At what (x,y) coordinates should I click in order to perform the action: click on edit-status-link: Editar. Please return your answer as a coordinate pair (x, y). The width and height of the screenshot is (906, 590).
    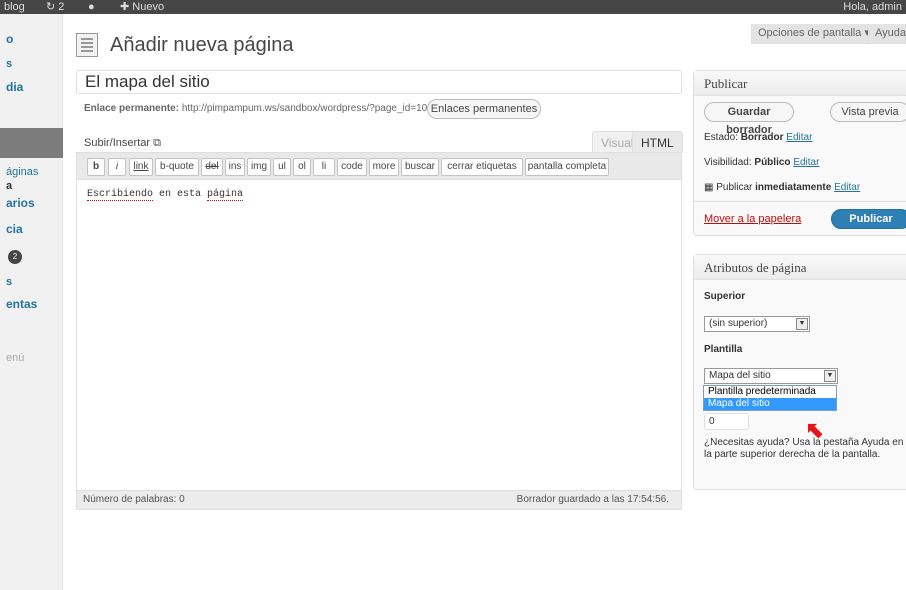
    Looking at the image, I should click on (799, 137).